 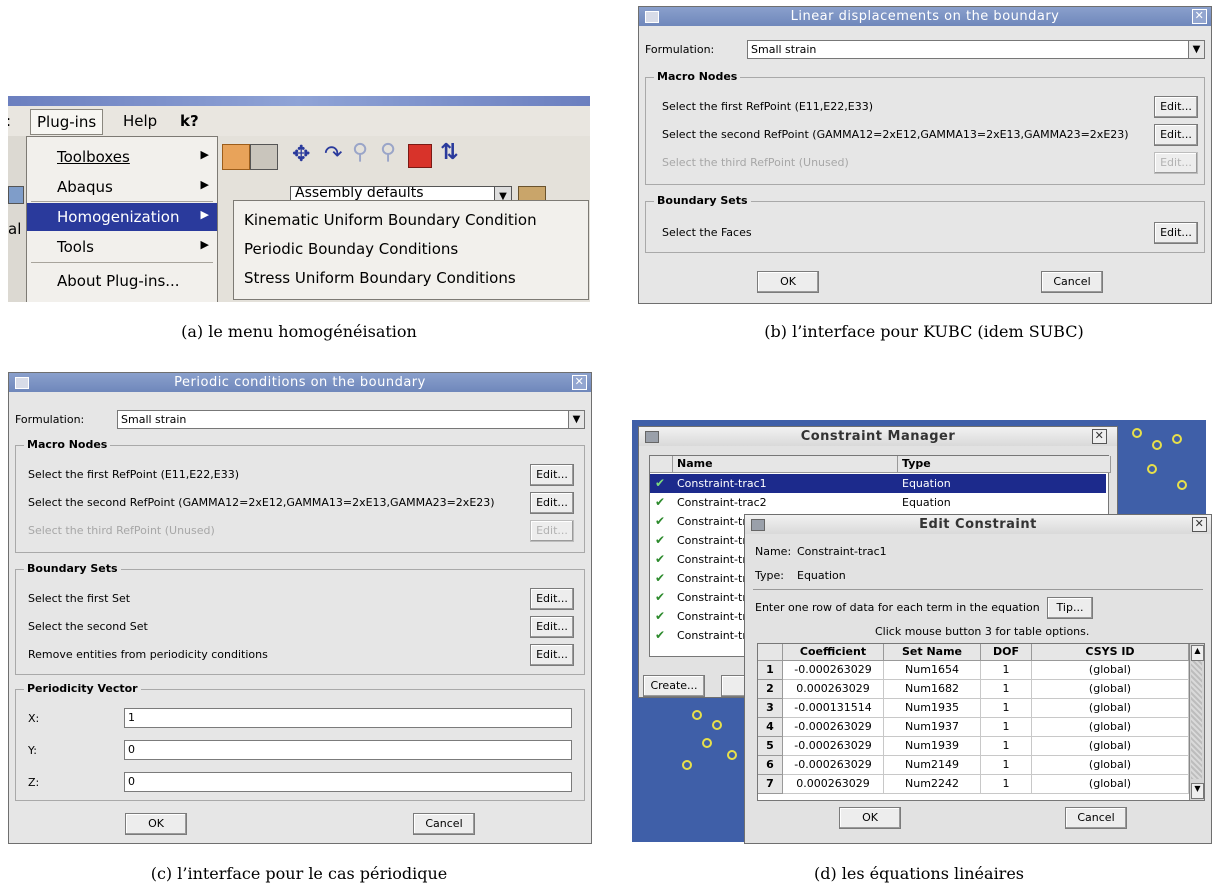 What do you see at coordinates (333, 154) in the screenshot?
I see `rotate-icon: ↷` at bounding box center [333, 154].